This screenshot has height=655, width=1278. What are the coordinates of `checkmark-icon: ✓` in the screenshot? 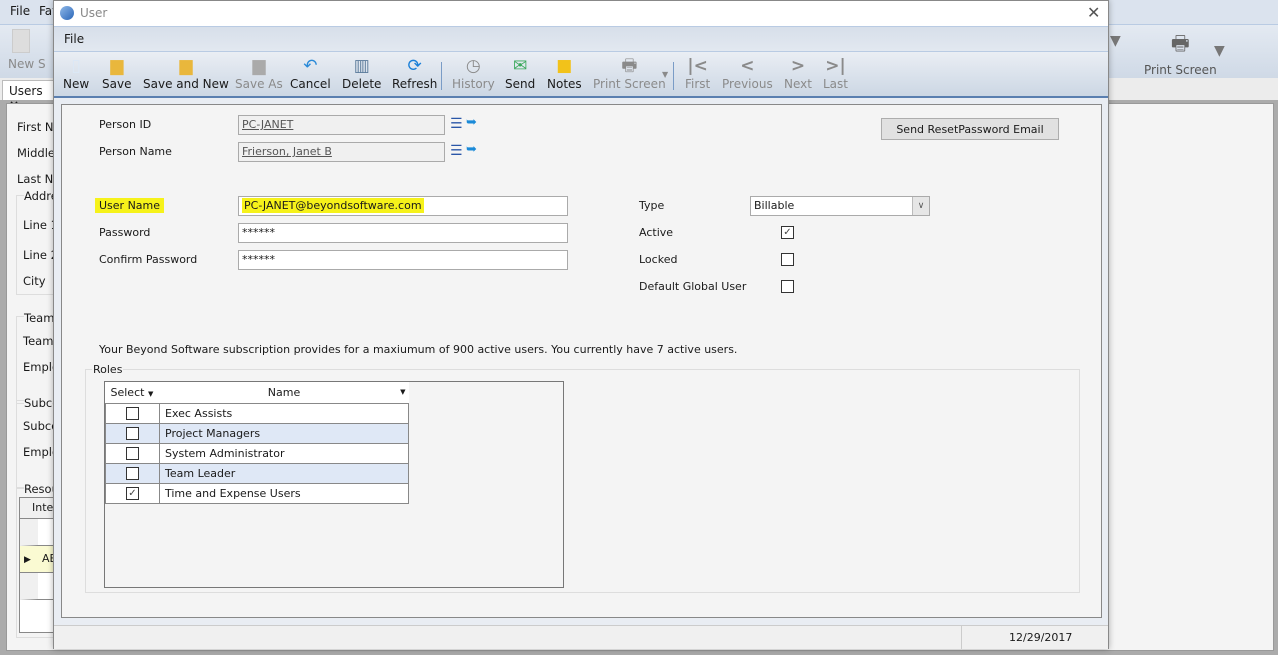 It's located at (132, 493).